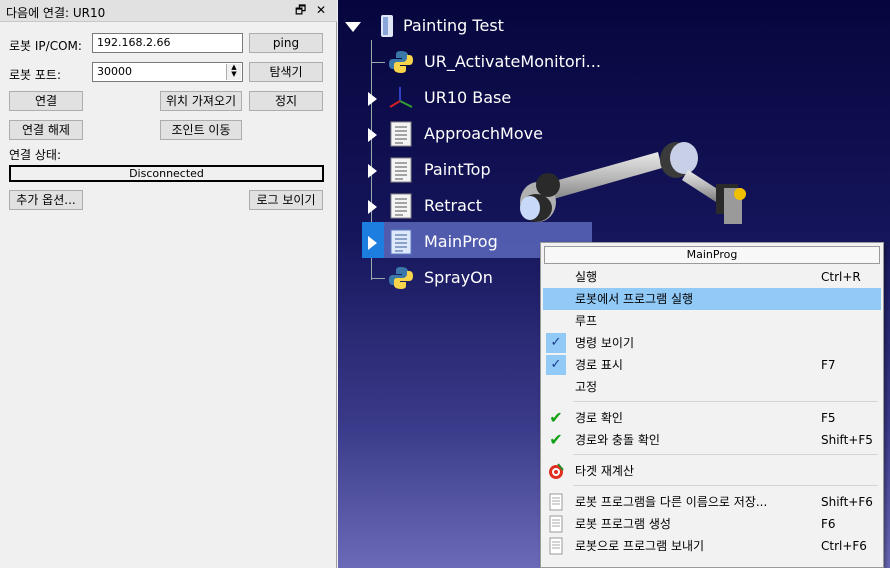 Image resolution: width=890 pixels, height=568 pixels. Describe the element at coordinates (623, 524) in the screenshot. I see `menu-item-label: 로봇 프로그램 생성` at that location.